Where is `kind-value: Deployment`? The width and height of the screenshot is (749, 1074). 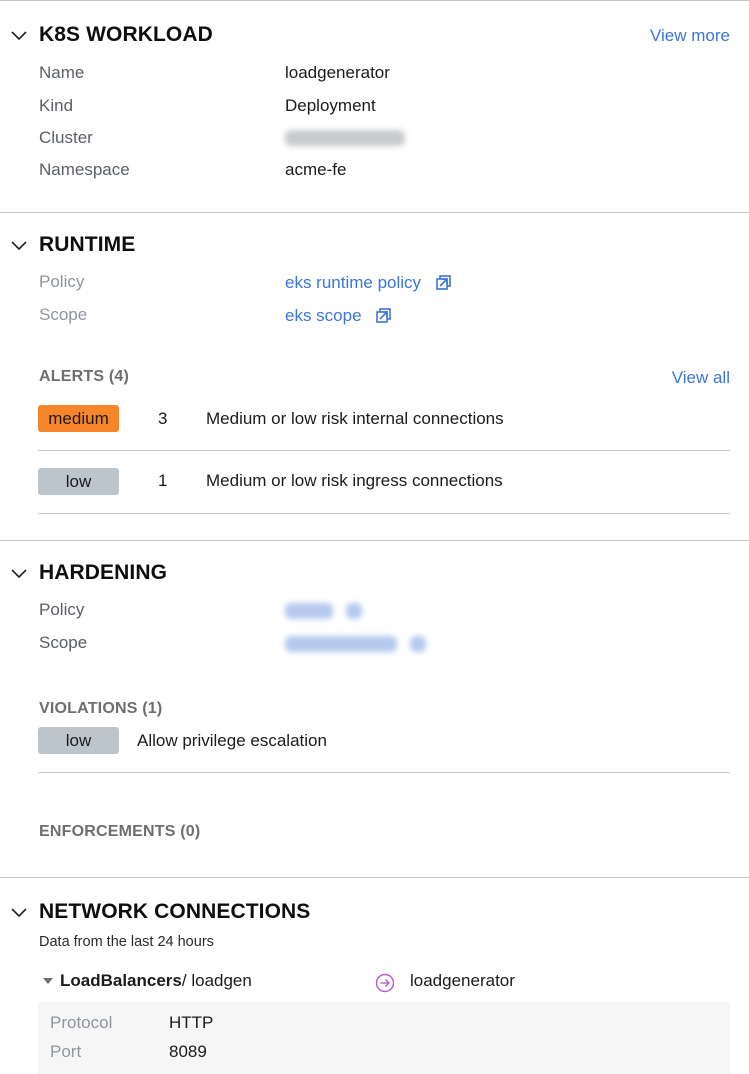
kind-value: Deployment is located at coordinates (330, 105).